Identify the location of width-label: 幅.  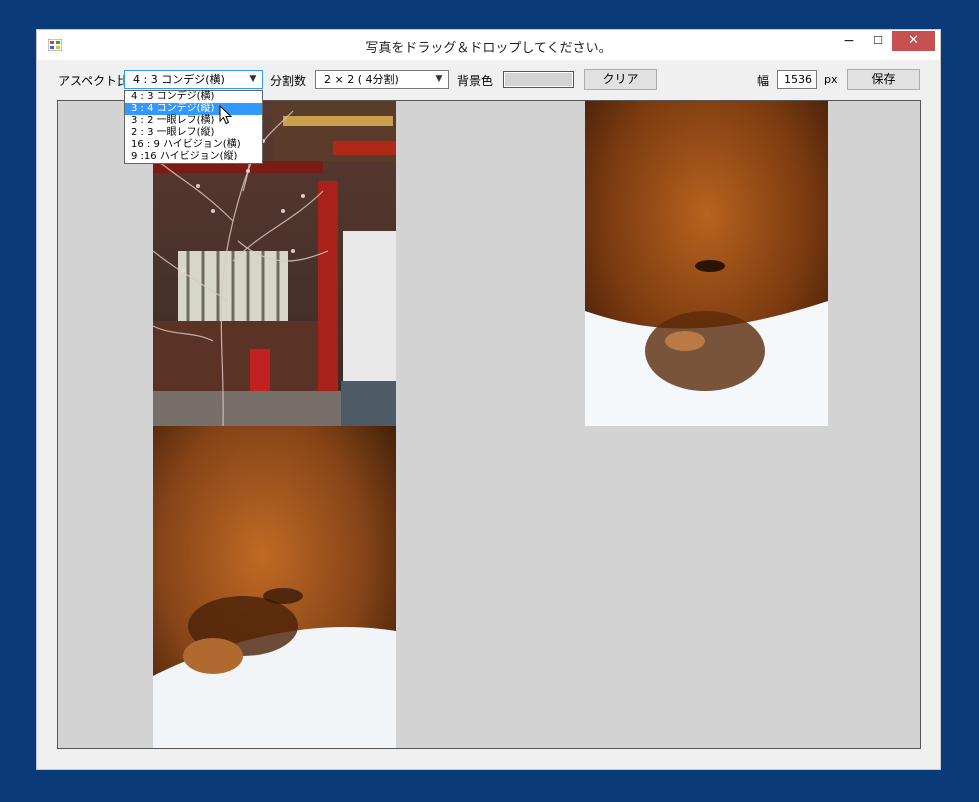
(763, 81).